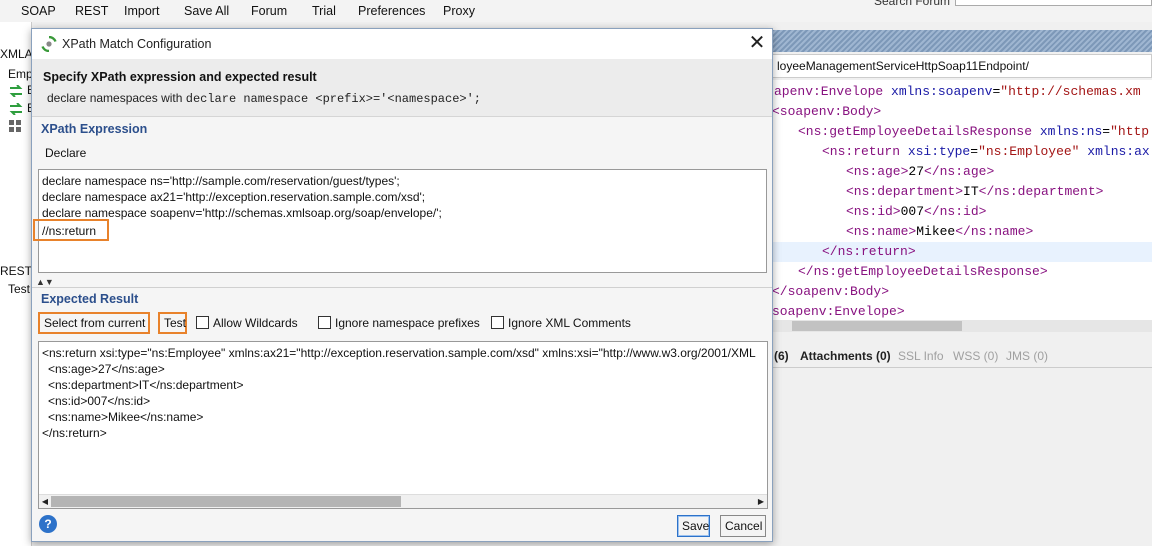 This screenshot has width=1152, height=546. I want to click on test-button: Test, so click(172, 323).